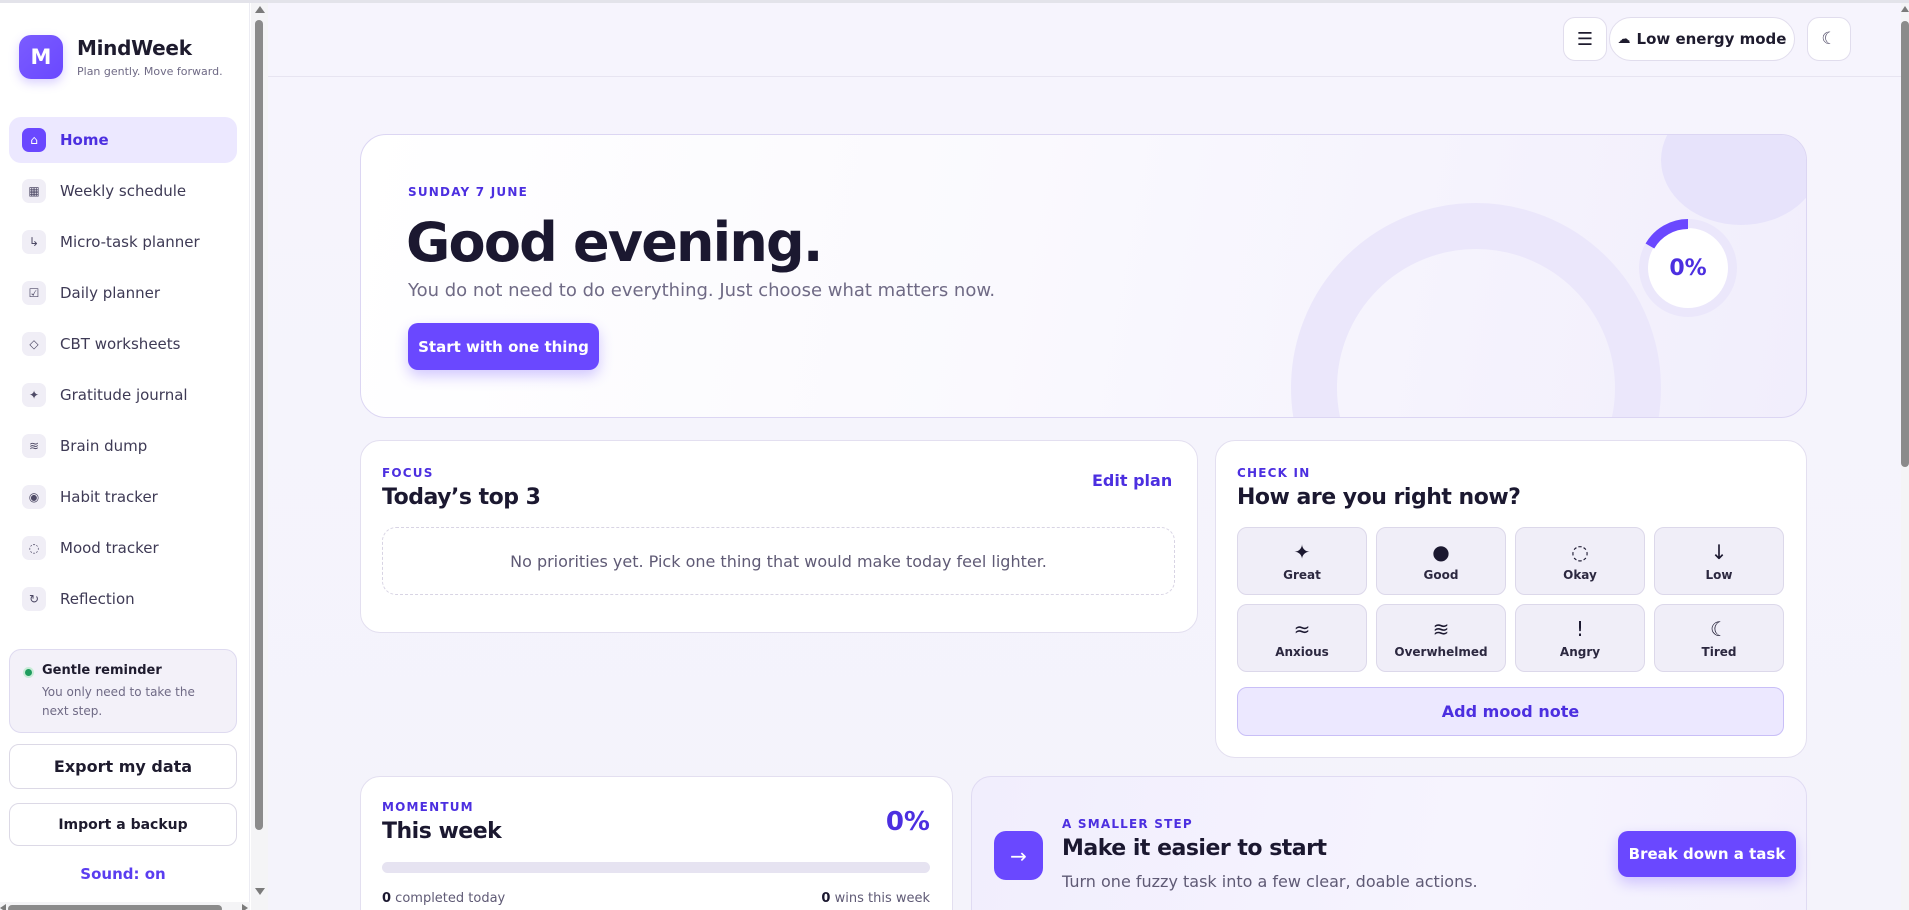  I want to click on target-icon: ◉, so click(34, 497).